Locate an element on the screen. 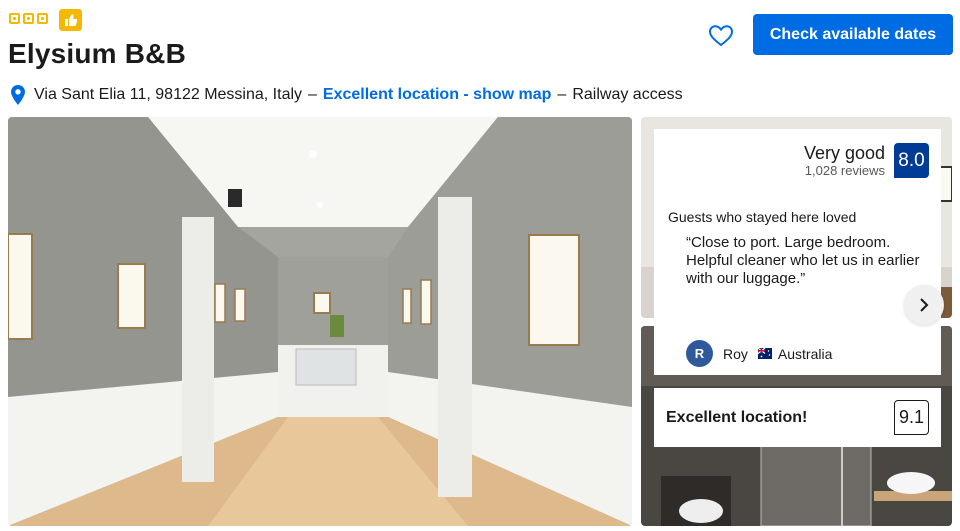 This screenshot has width=960, height=531. check-dates-button: Check available dates is located at coordinates (853, 34).